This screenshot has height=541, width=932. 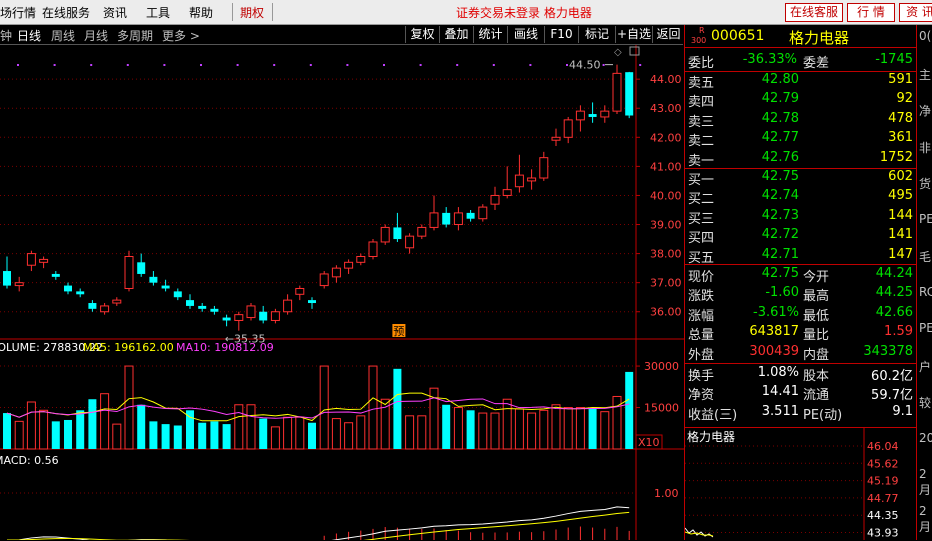 What do you see at coordinates (701, 297) in the screenshot?
I see `stat-label: 涨跌` at bounding box center [701, 297].